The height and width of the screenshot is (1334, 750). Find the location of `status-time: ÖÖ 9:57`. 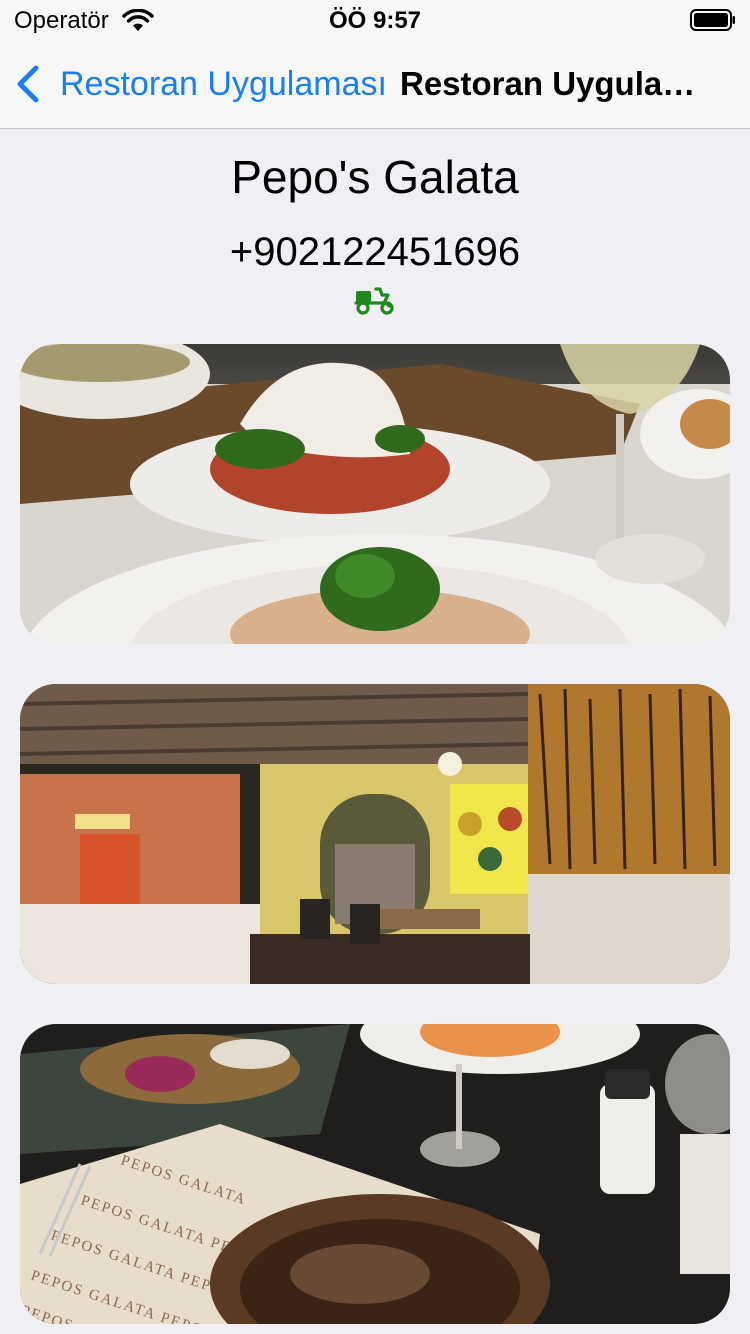

status-time: ÖÖ 9:57 is located at coordinates (375, 20).